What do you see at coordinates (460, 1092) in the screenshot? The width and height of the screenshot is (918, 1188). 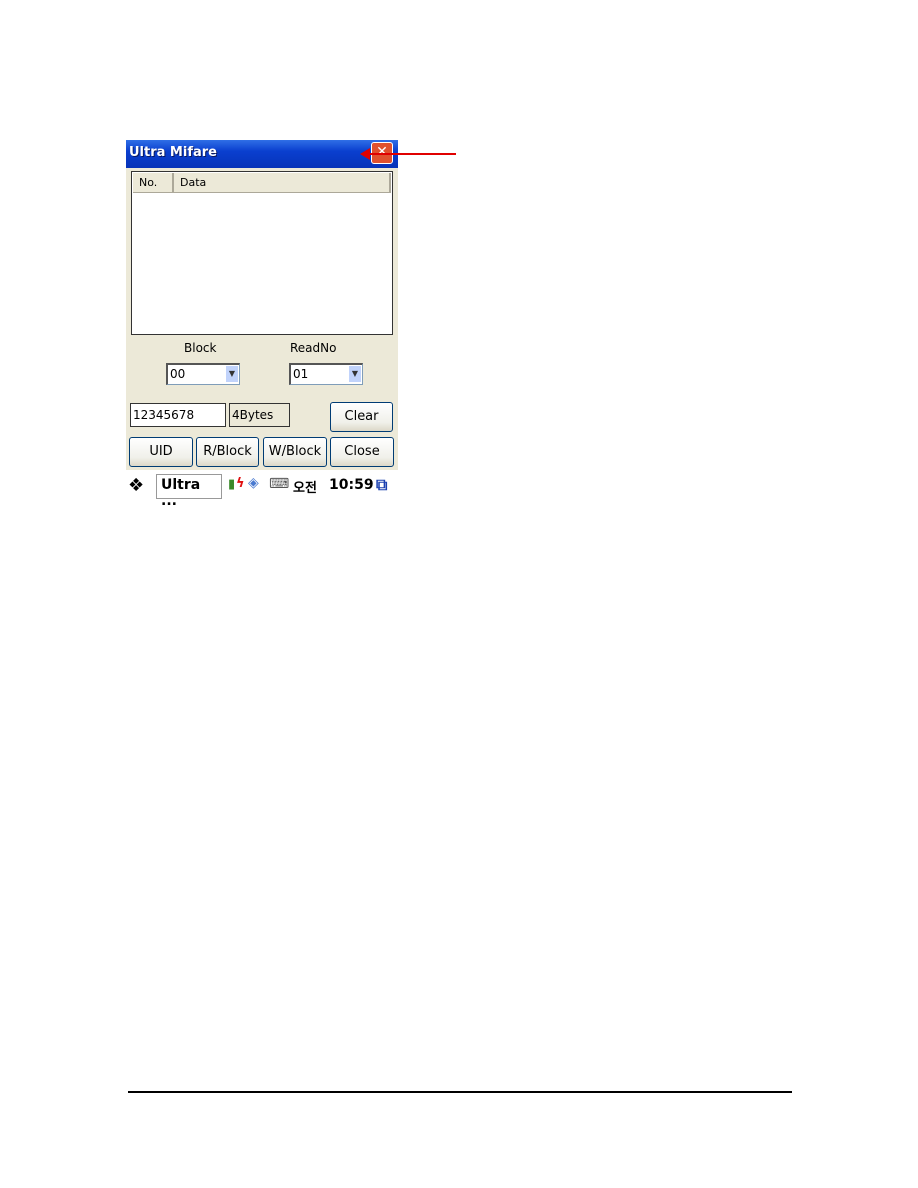 I see `footer-rule` at bounding box center [460, 1092].